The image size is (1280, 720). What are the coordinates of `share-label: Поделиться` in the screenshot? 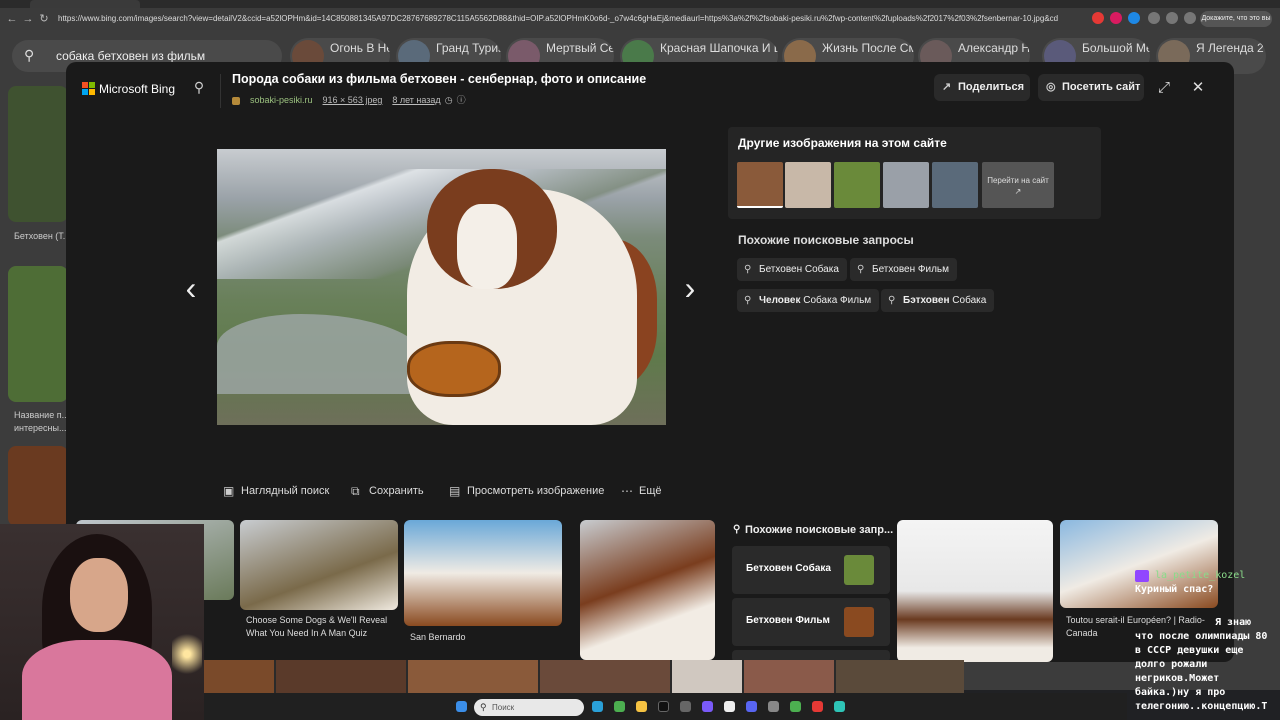 It's located at (991, 87).